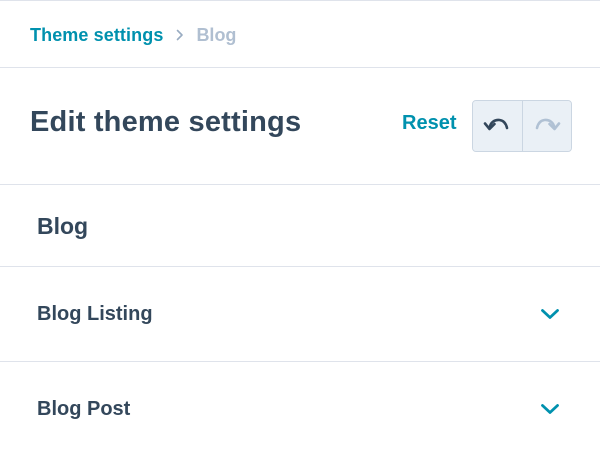 Image resolution: width=600 pixels, height=456 pixels. I want to click on accordion-label: Blog Post, so click(84, 408).